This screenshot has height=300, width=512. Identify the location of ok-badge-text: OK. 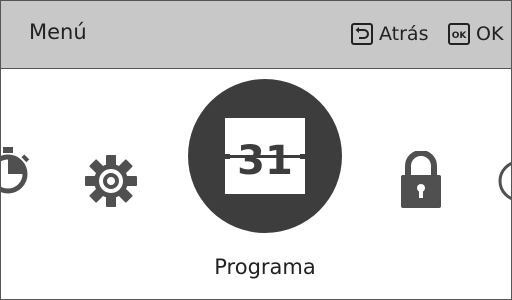
(460, 36).